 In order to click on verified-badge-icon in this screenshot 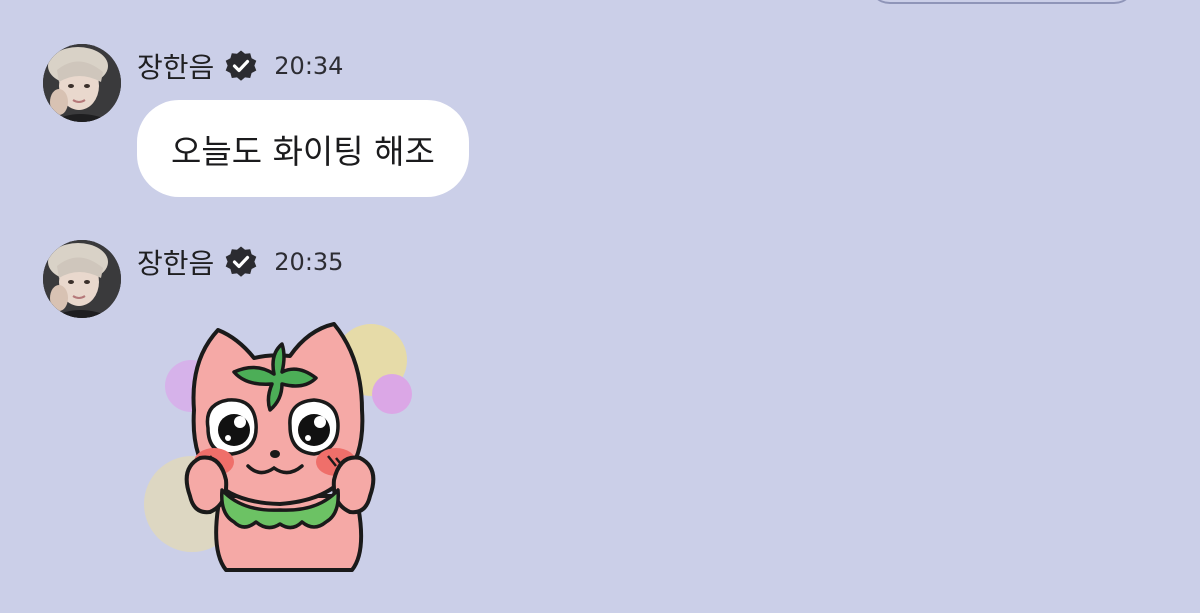, I will do `click(241, 262)`.